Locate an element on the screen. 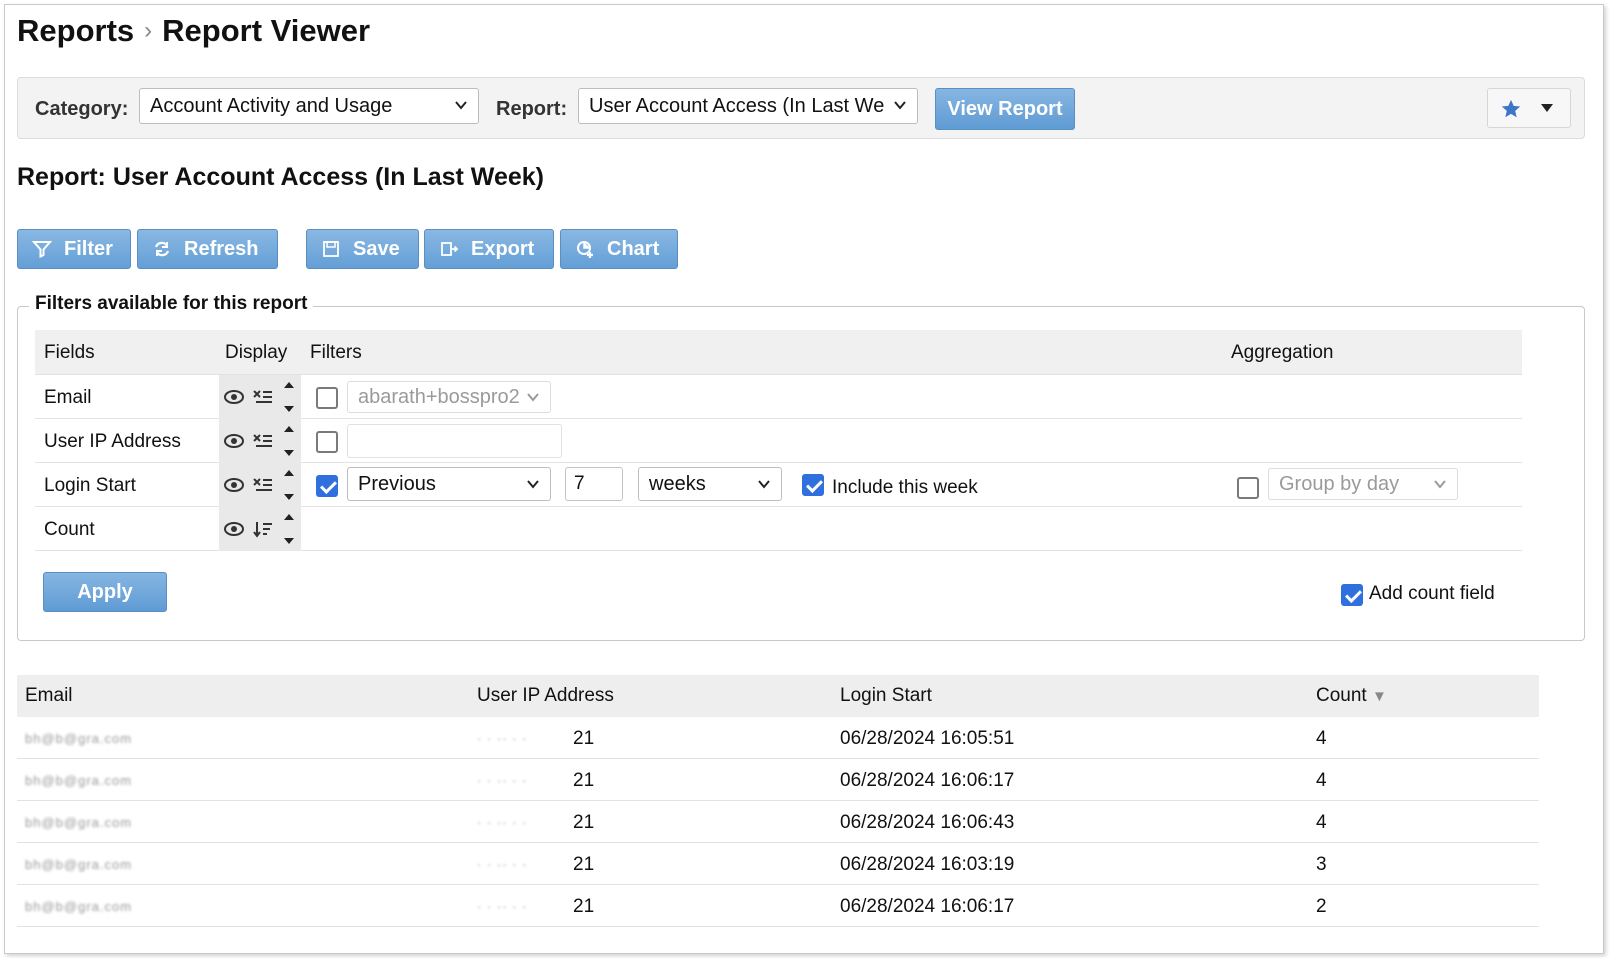  login-start-filter-checkbox is located at coordinates (327, 486).